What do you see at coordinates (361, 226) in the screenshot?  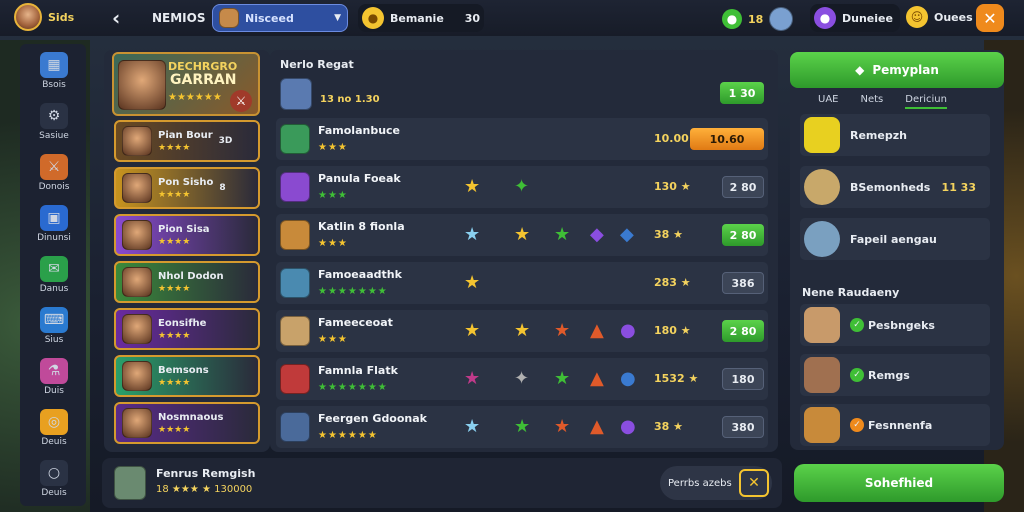 I see `row-name: Katlin 8 fionla` at bounding box center [361, 226].